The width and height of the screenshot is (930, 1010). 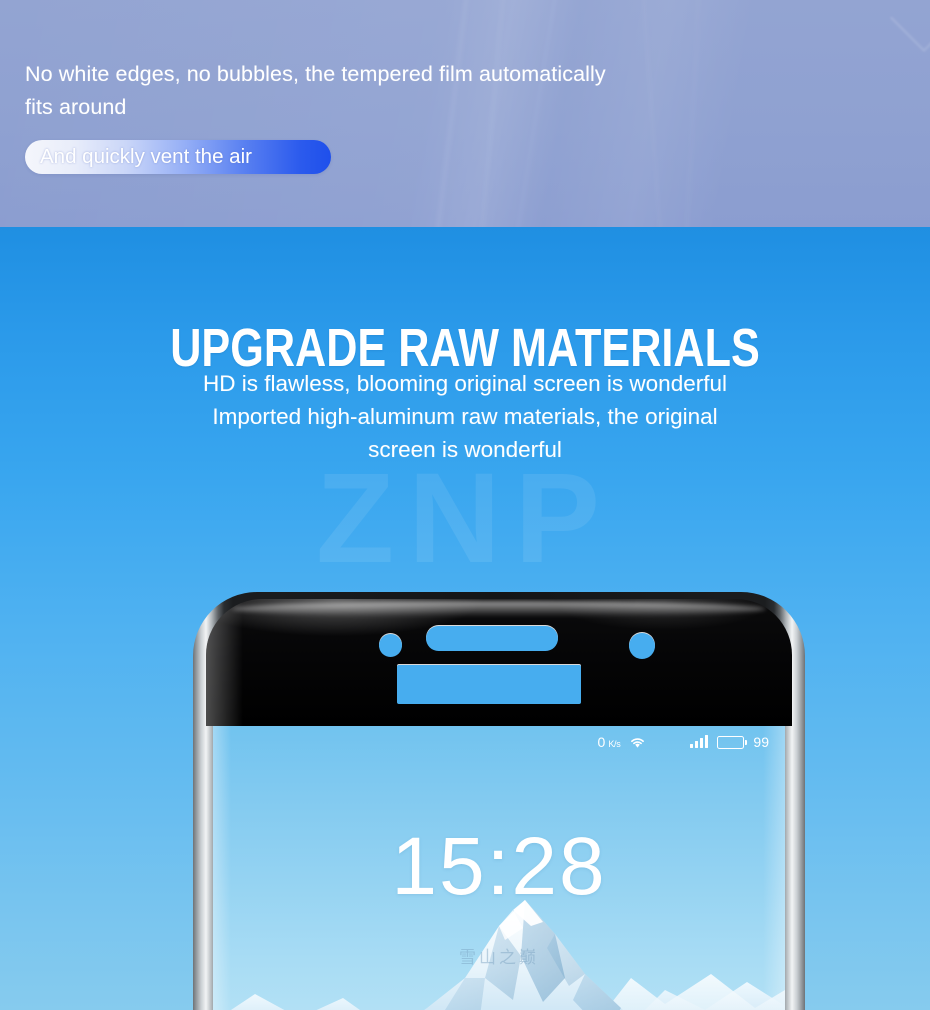 I want to click on brand-watermark: ZNP, so click(x=465, y=518).